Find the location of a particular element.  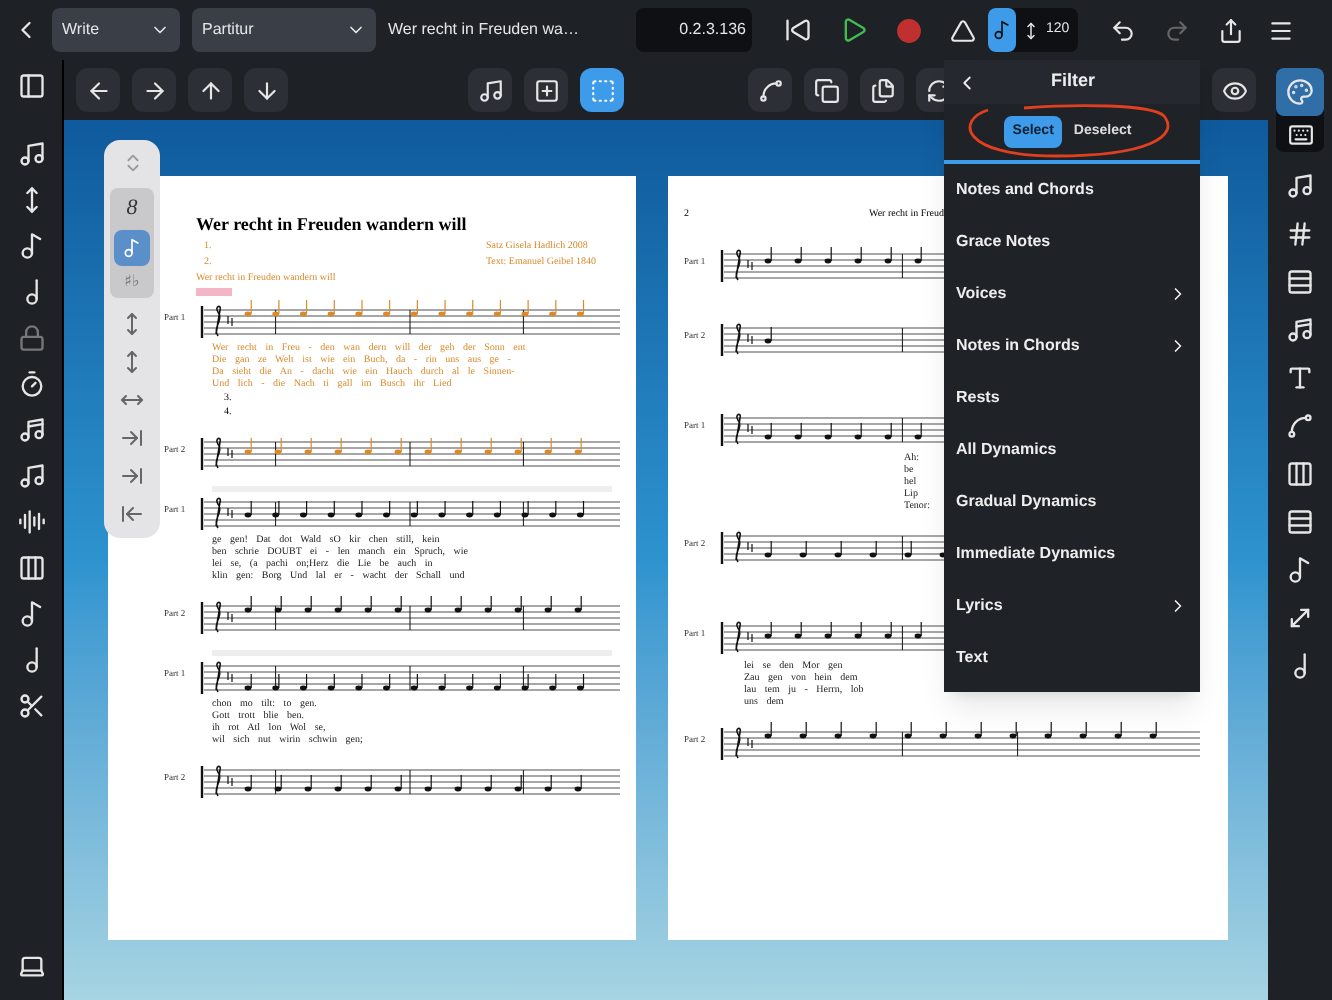

octave-button: 8 is located at coordinates (132, 208).